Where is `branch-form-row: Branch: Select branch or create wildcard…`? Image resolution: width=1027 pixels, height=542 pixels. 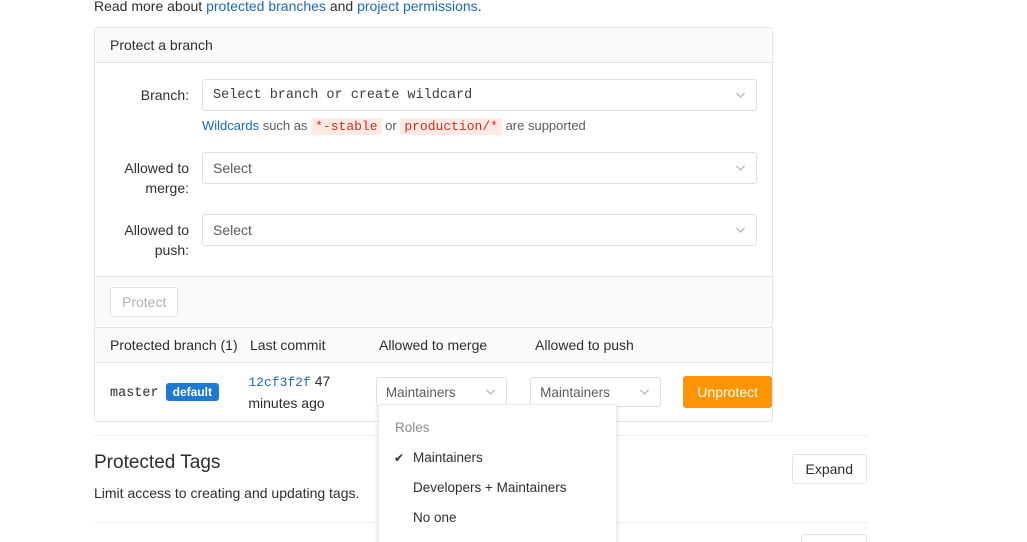 branch-form-row: Branch: Select branch or create wildcard… is located at coordinates (433, 107).